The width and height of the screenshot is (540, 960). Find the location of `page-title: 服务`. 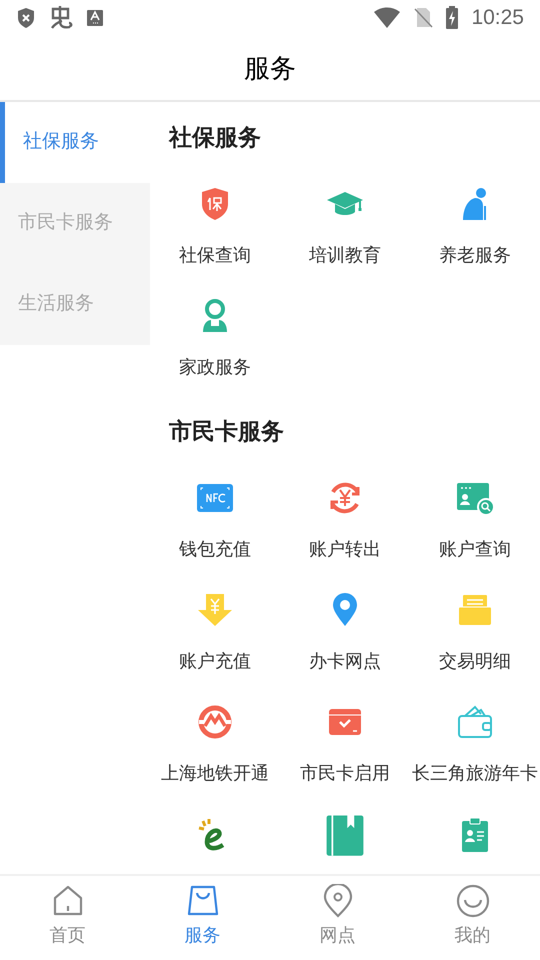

page-title: 服务 is located at coordinates (270, 68).